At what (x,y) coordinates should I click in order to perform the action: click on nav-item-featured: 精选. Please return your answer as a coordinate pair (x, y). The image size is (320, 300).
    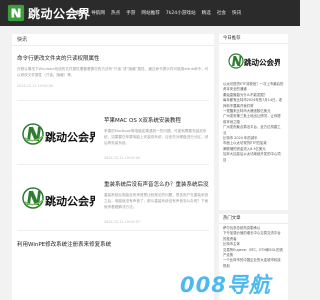
    Looking at the image, I should click on (206, 13).